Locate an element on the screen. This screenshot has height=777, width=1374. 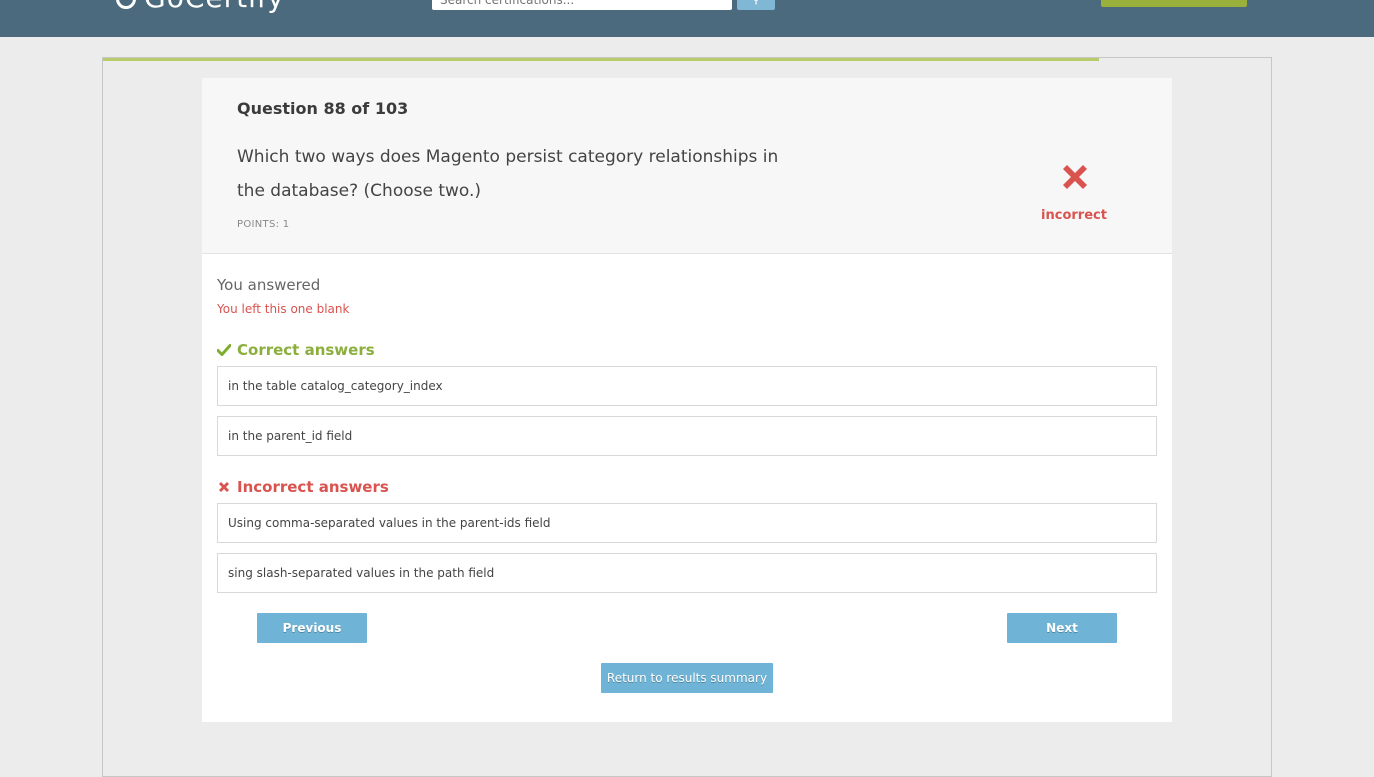
search-input is located at coordinates (582, 5).